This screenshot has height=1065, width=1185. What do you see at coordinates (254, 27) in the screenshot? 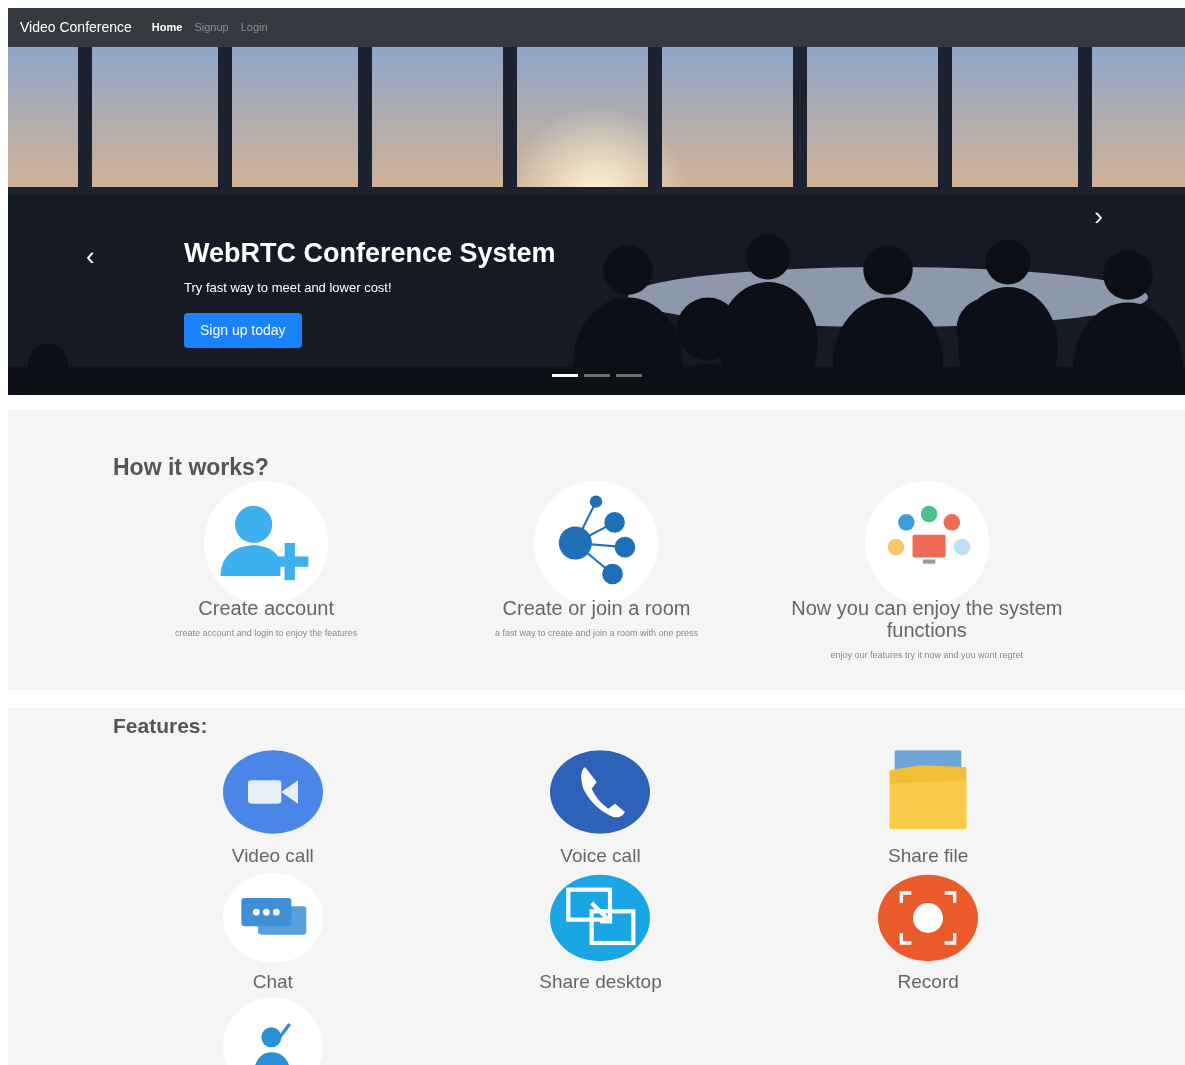
I see `nav-link: Login` at bounding box center [254, 27].